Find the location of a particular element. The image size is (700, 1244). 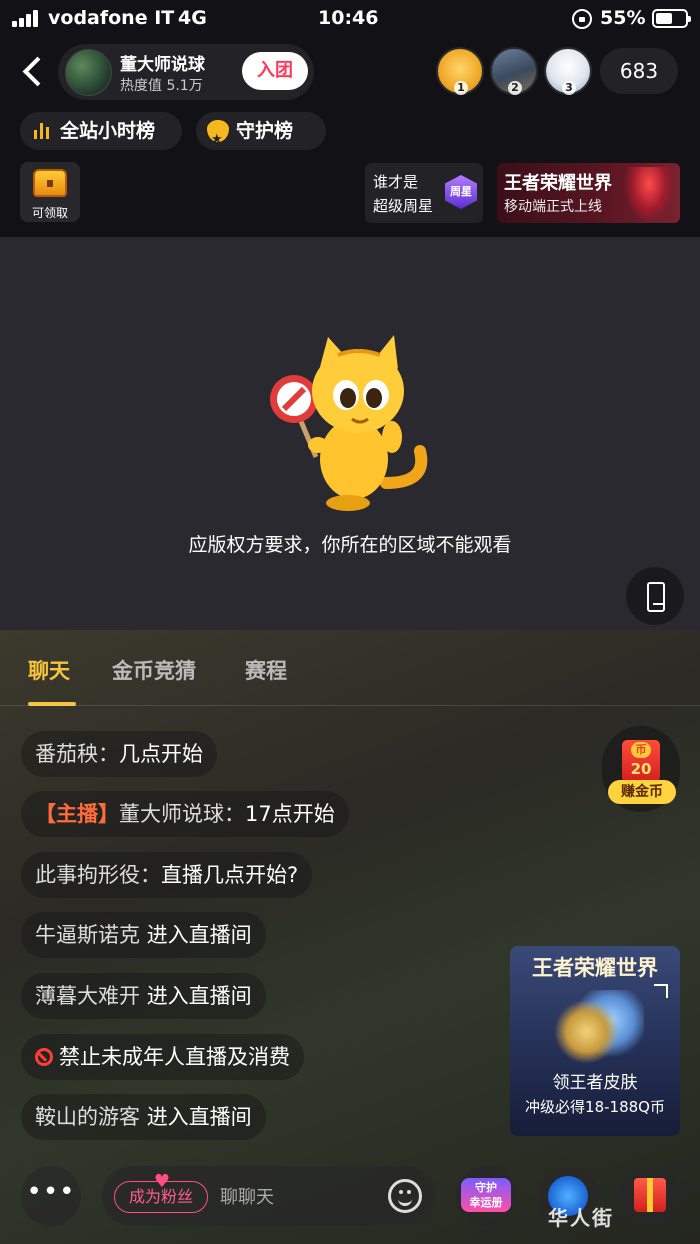

shield-star-icon is located at coordinates (218, 139).